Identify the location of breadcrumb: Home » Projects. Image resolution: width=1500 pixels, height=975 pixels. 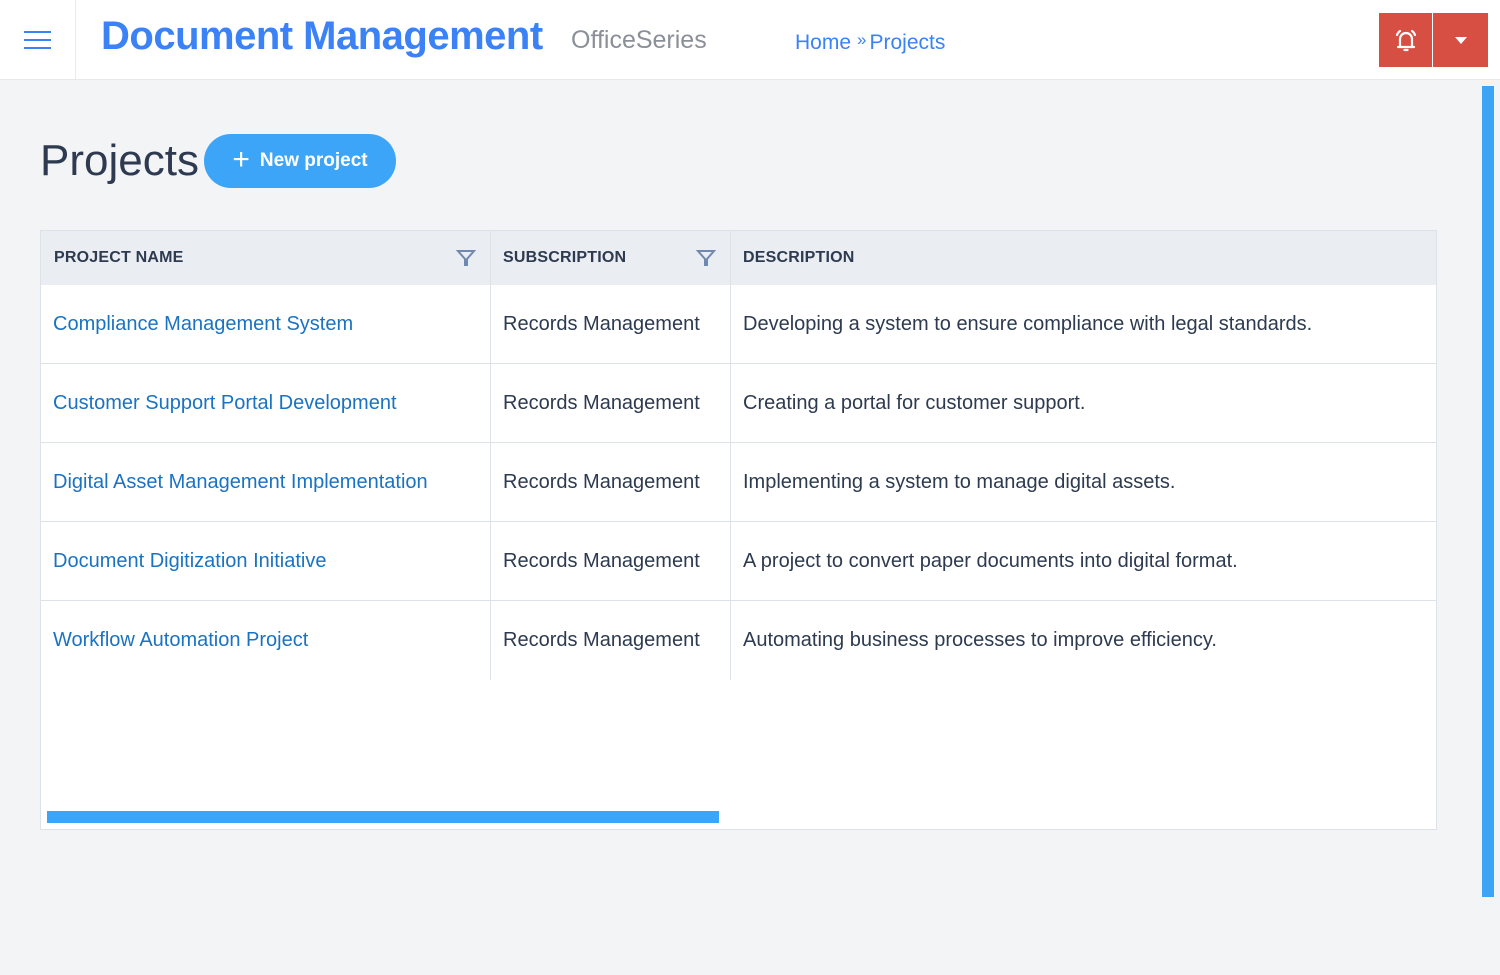
(870, 42).